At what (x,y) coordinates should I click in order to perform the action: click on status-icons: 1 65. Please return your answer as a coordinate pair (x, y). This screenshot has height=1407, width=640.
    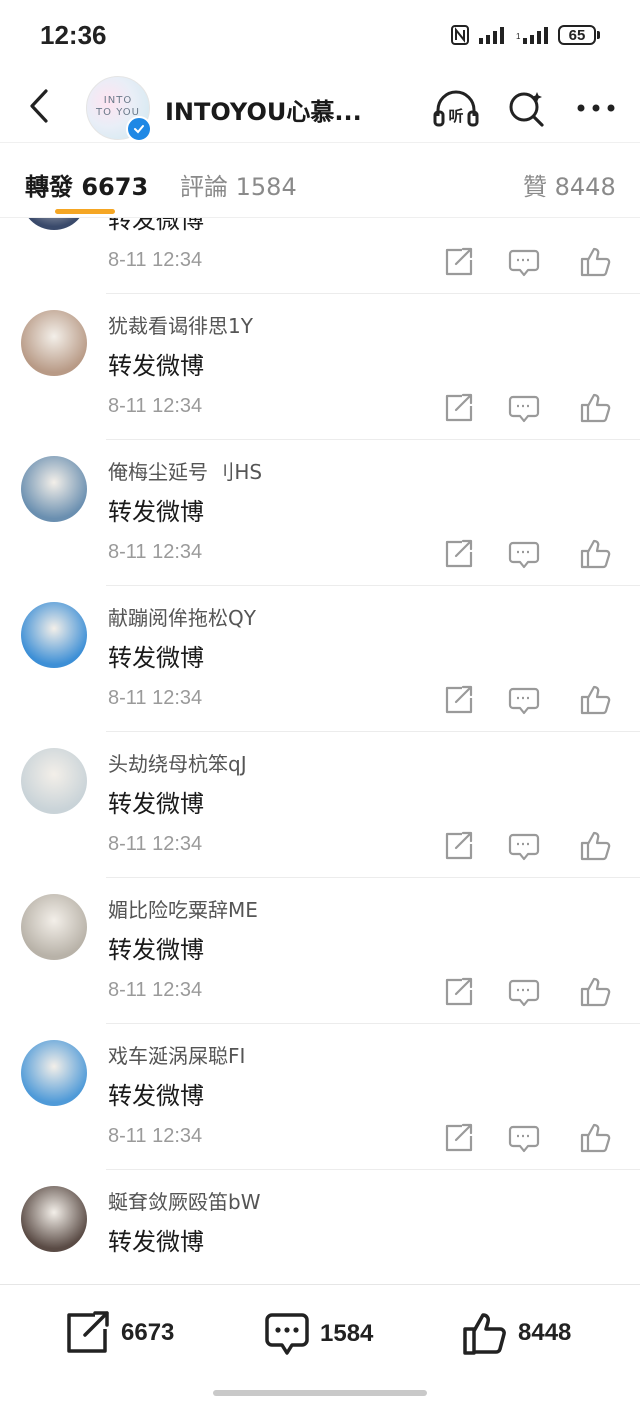
    Looking at the image, I should click on (525, 35).